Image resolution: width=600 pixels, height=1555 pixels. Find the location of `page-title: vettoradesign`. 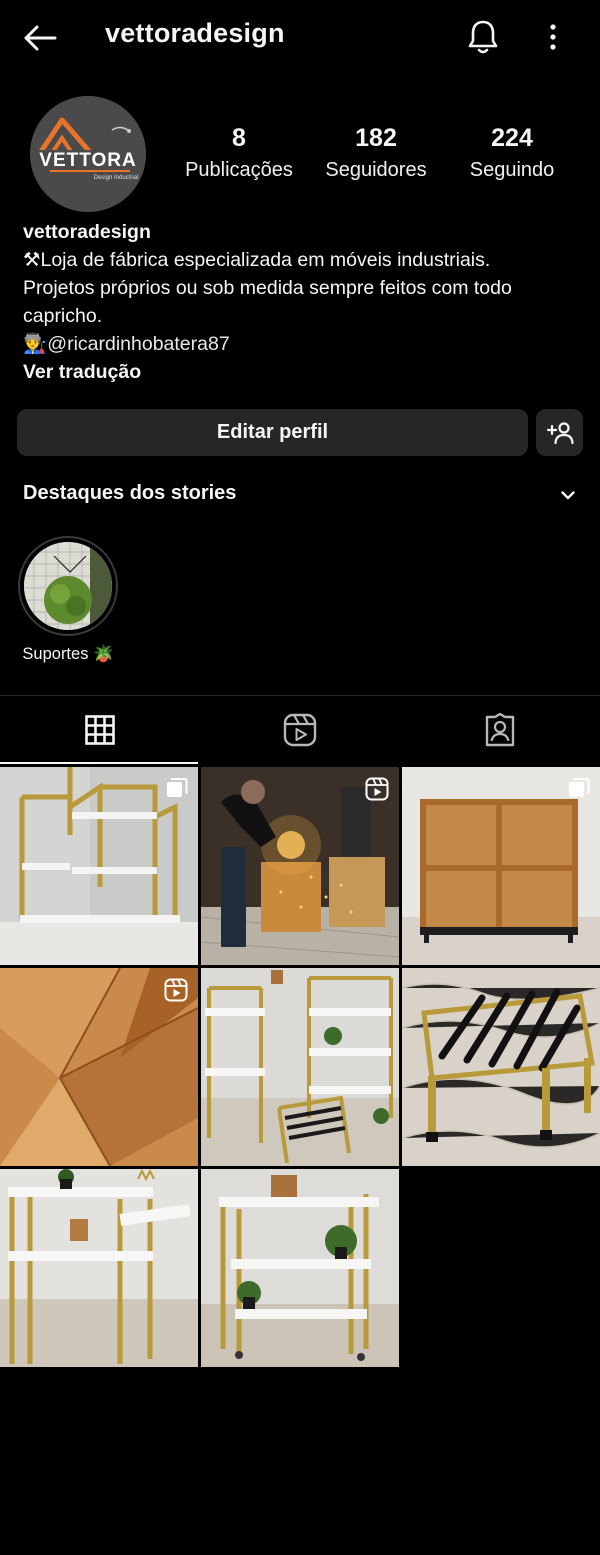

page-title: vettoradesign is located at coordinates (195, 33).